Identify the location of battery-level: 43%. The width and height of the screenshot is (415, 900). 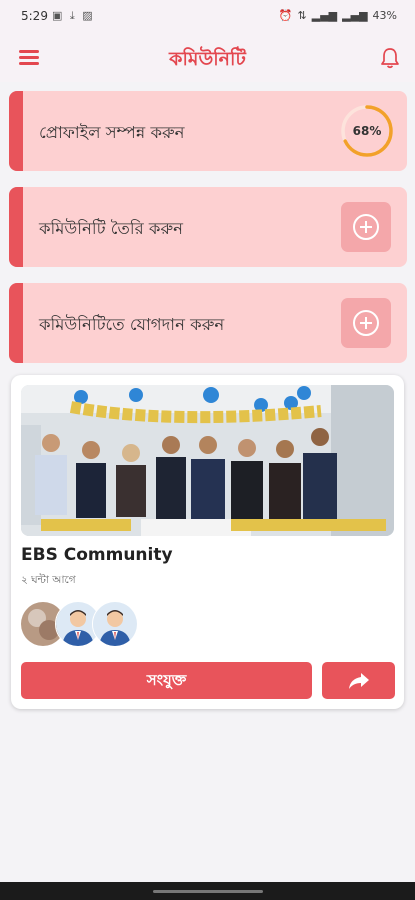
(384, 15).